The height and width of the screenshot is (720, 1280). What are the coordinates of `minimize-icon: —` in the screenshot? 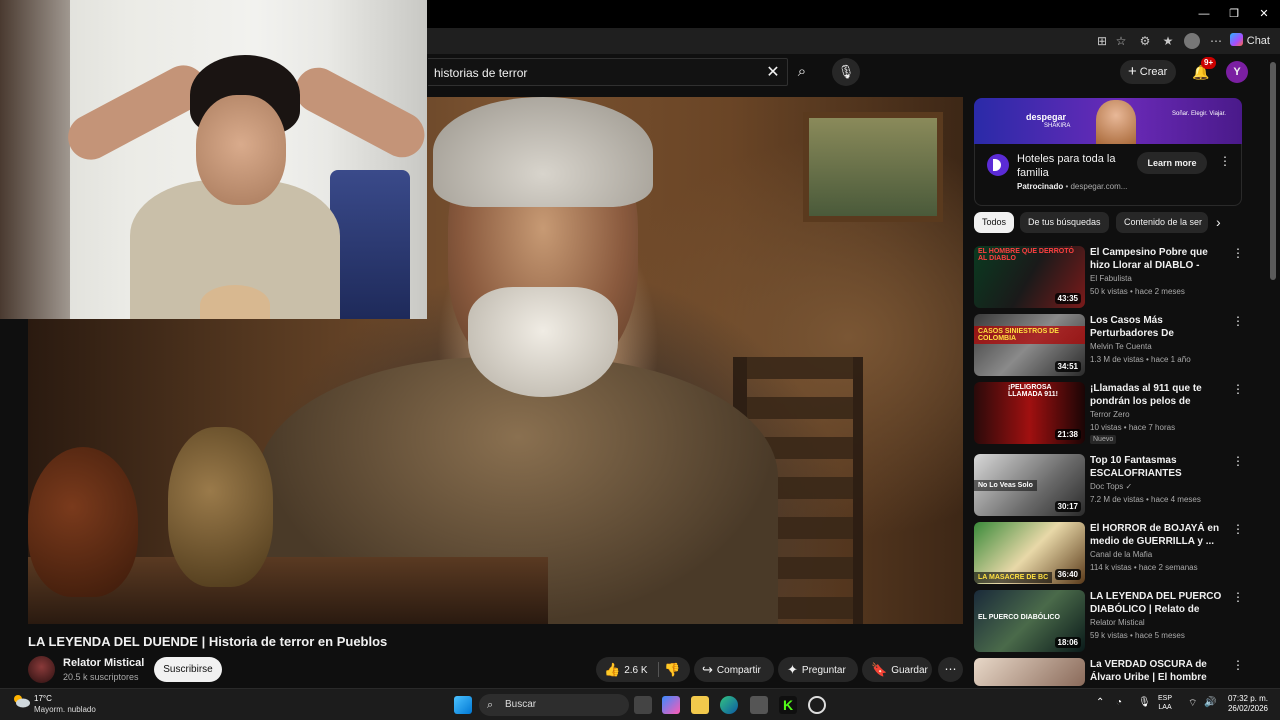 It's located at (1204, 14).